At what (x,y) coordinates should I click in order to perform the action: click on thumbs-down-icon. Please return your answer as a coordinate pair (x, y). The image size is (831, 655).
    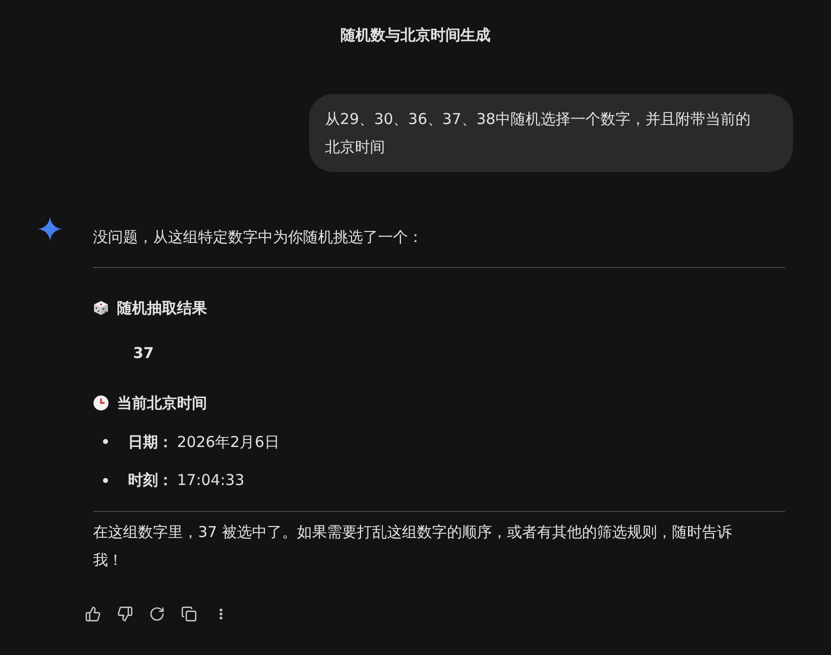
    Looking at the image, I should click on (125, 614).